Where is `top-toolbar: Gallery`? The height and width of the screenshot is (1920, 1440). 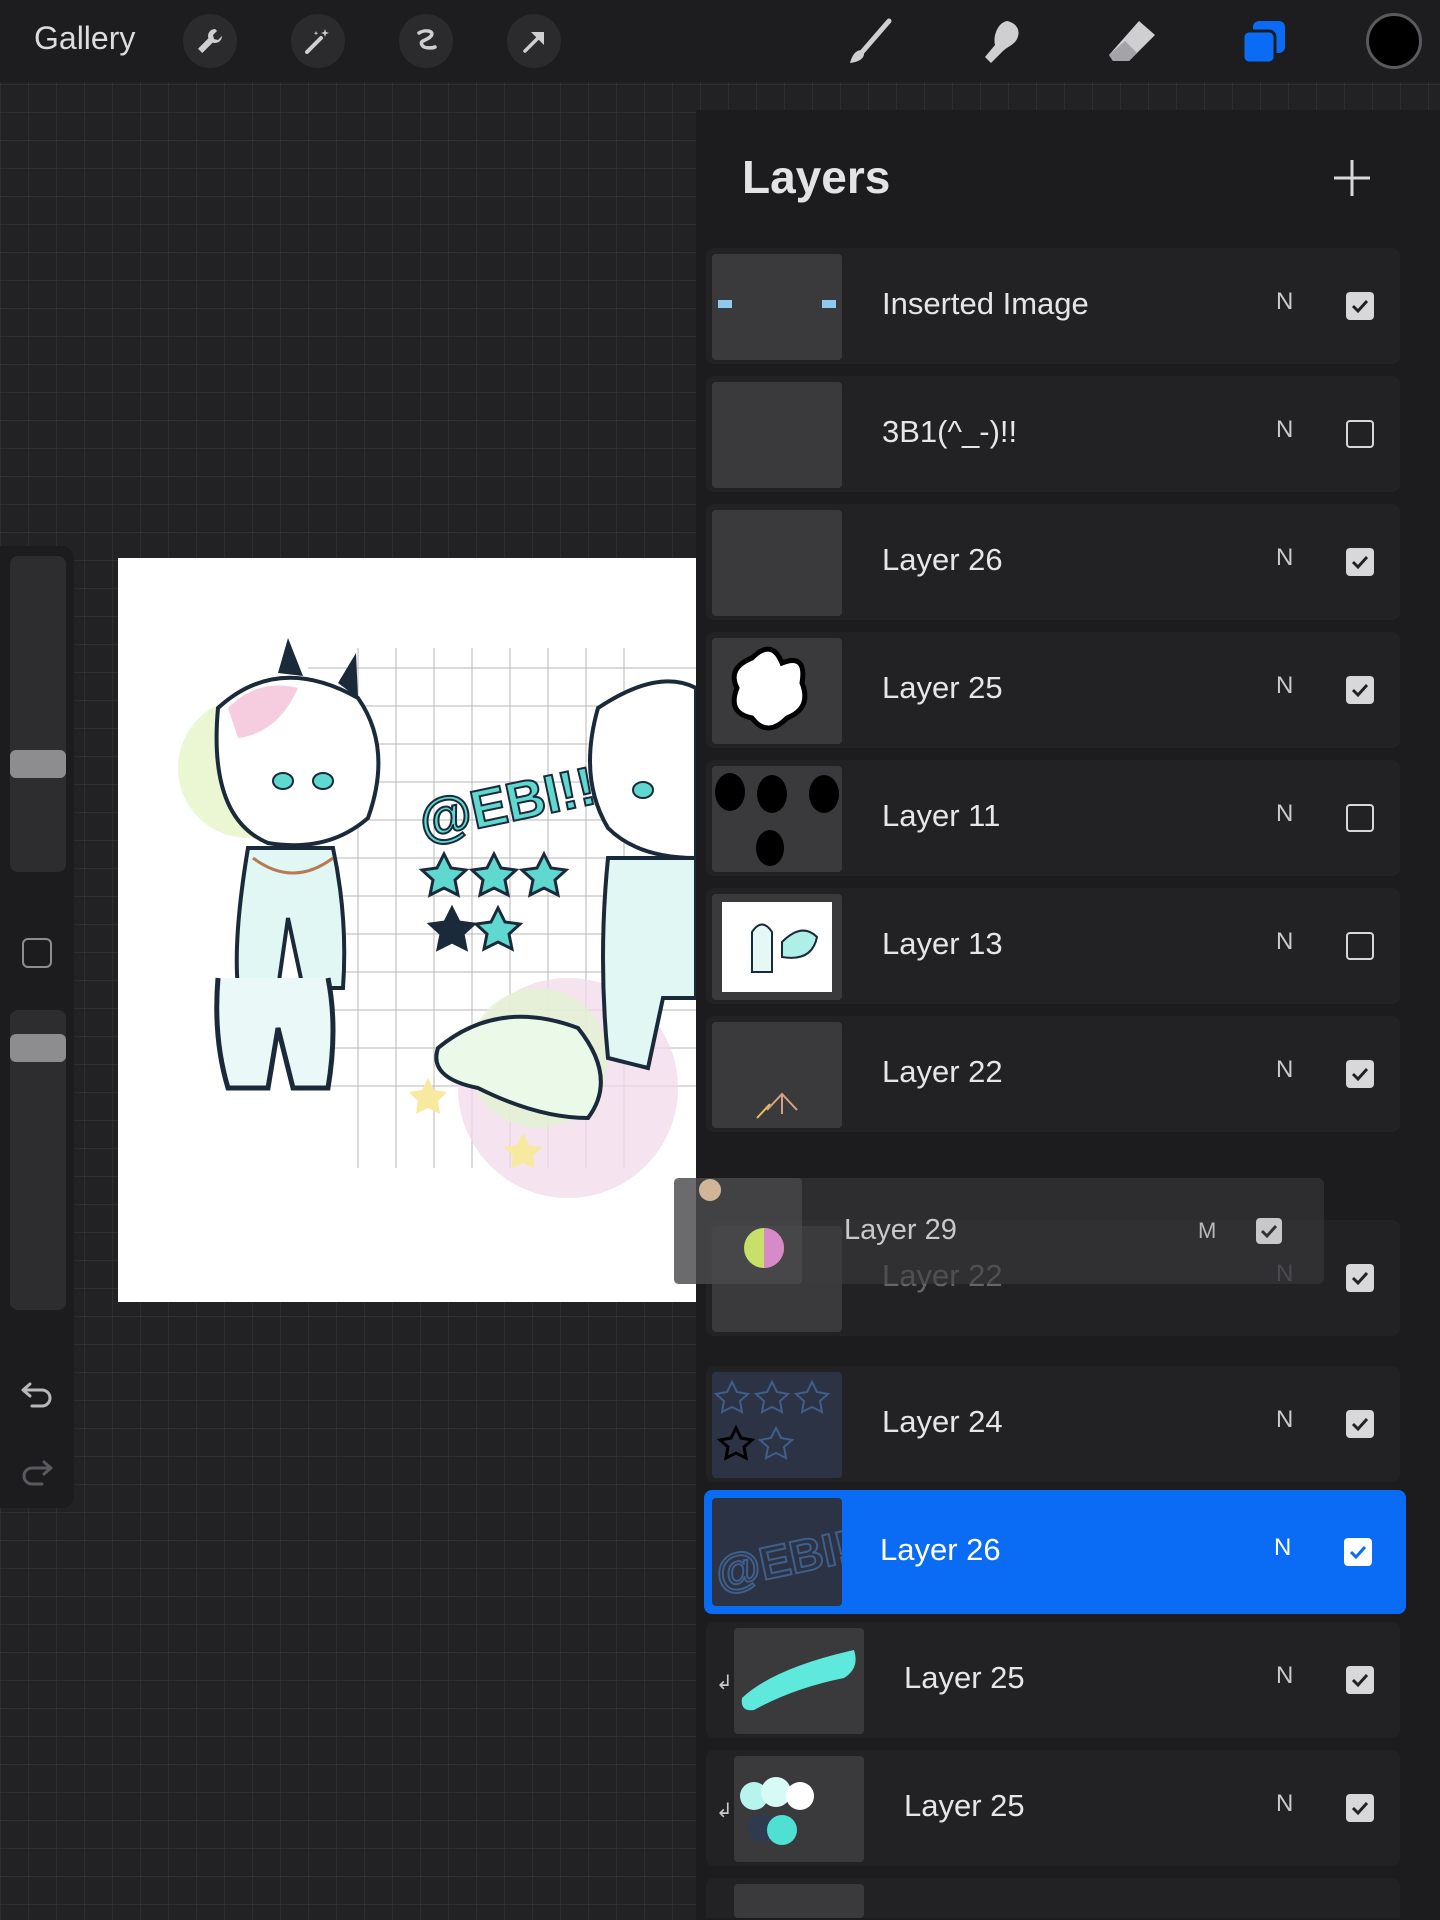 top-toolbar: Gallery is located at coordinates (720, 41).